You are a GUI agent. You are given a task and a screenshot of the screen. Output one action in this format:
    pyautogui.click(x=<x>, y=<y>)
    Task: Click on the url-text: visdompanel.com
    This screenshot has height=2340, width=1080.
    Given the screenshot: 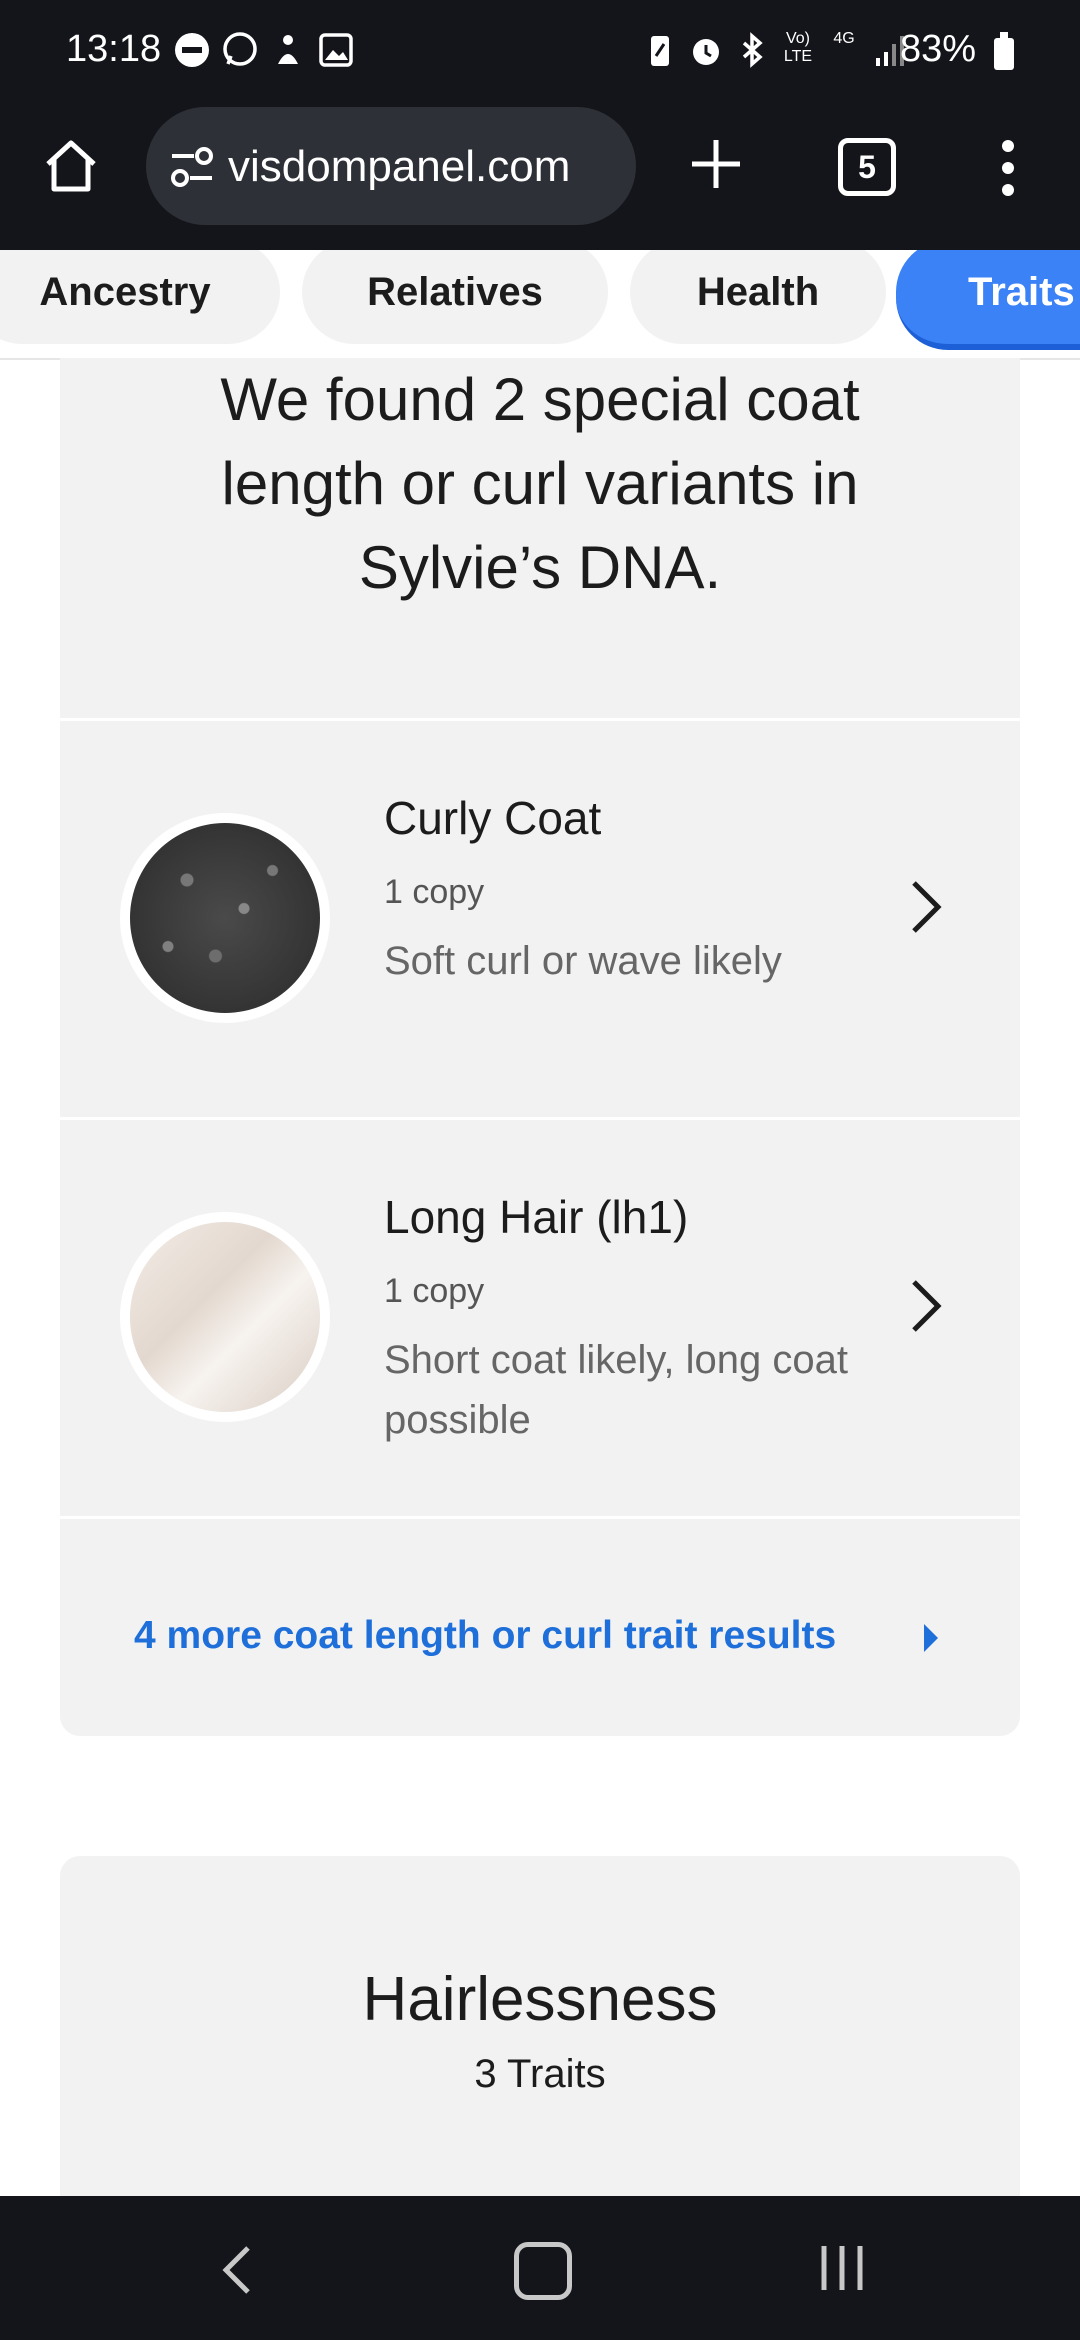 What is the action you would take?
    pyautogui.click(x=399, y=167)
    